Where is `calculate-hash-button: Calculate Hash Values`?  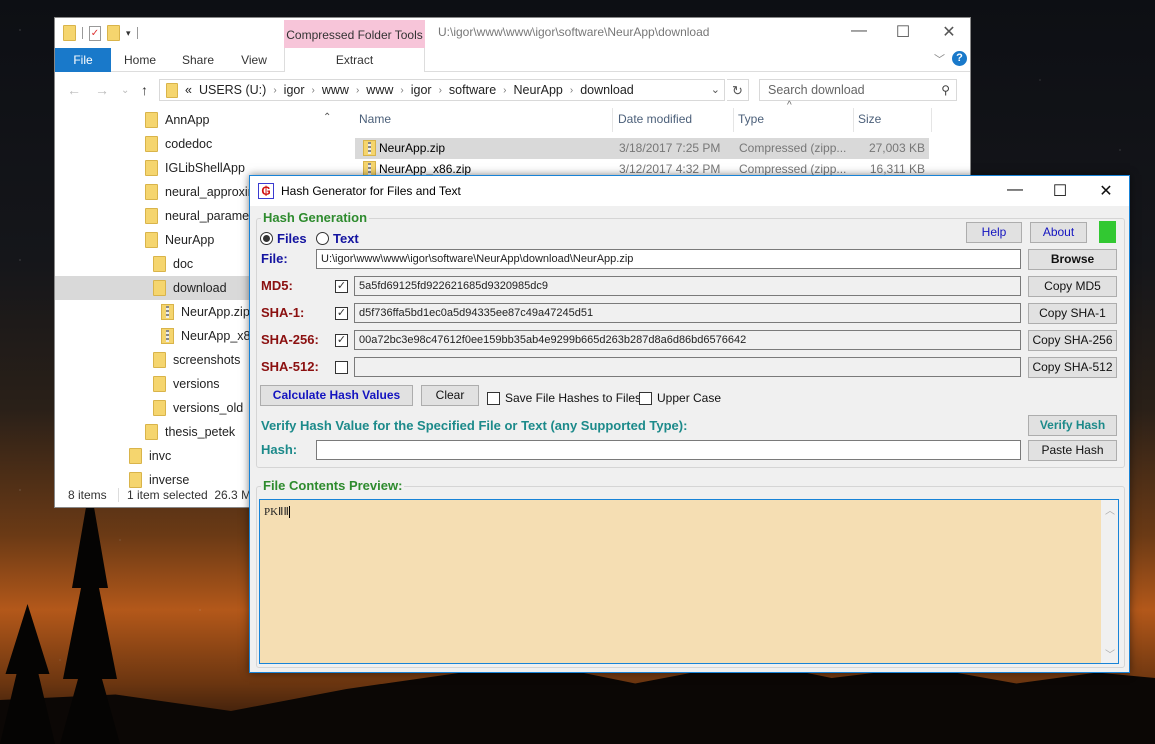
calculate-hash-button: Calculate Hash Values is located at coordinates (336, 395).